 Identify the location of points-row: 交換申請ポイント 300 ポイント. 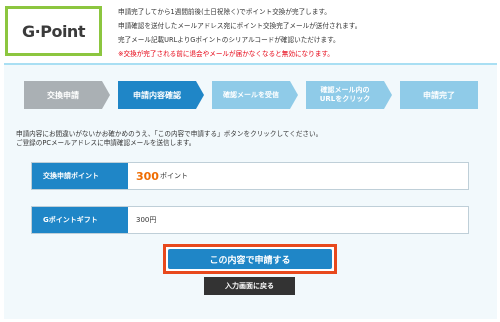
(250, 176).